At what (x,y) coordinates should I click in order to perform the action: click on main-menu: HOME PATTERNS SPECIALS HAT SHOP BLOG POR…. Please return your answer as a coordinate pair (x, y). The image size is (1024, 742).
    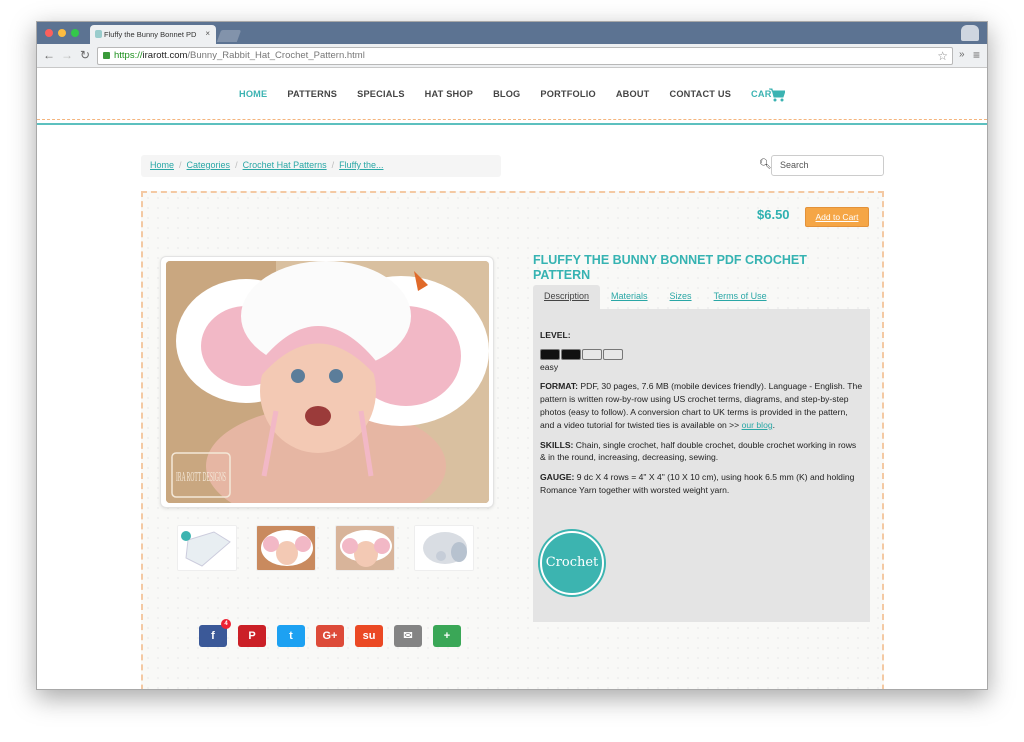
    Looking at the image, I should click on (518, 94).